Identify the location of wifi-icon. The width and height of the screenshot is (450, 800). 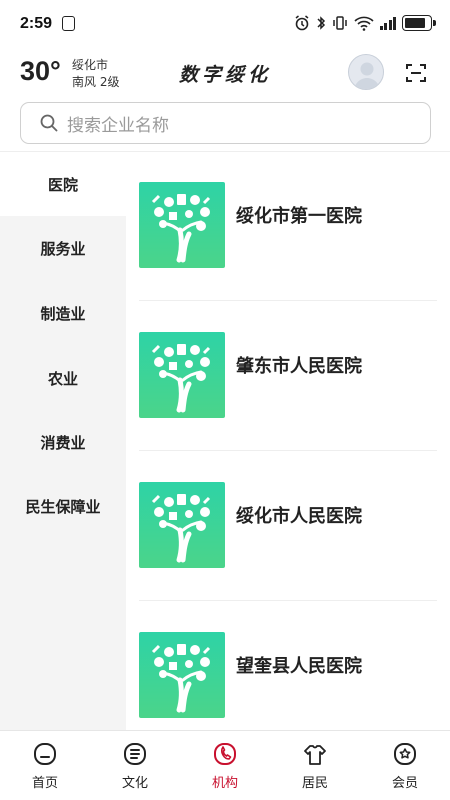
(363, 23).